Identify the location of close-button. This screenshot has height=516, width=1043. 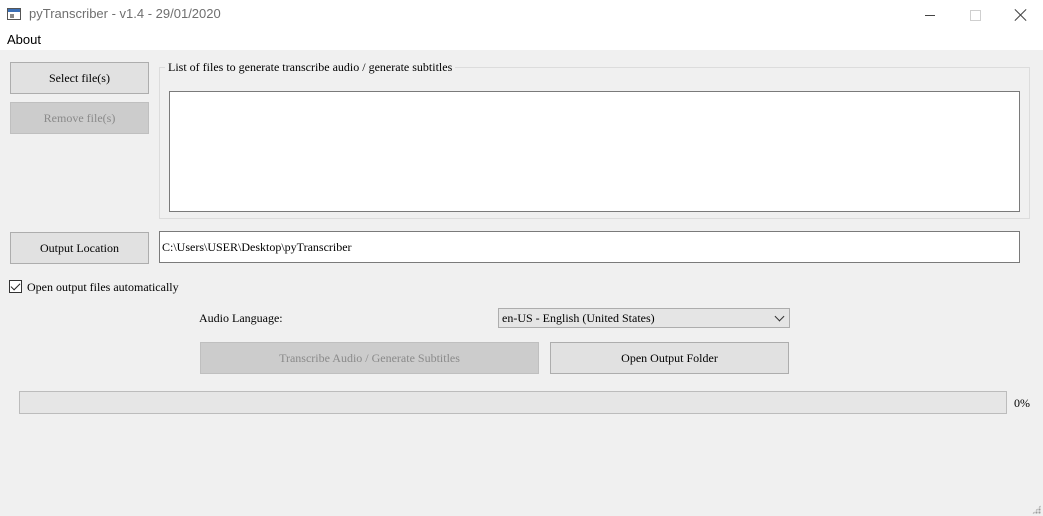
(1020, 15).